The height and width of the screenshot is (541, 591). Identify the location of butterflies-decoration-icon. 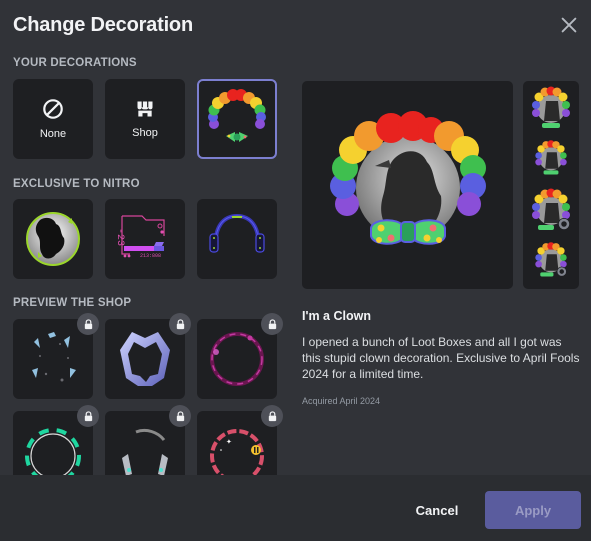
(54, 357).